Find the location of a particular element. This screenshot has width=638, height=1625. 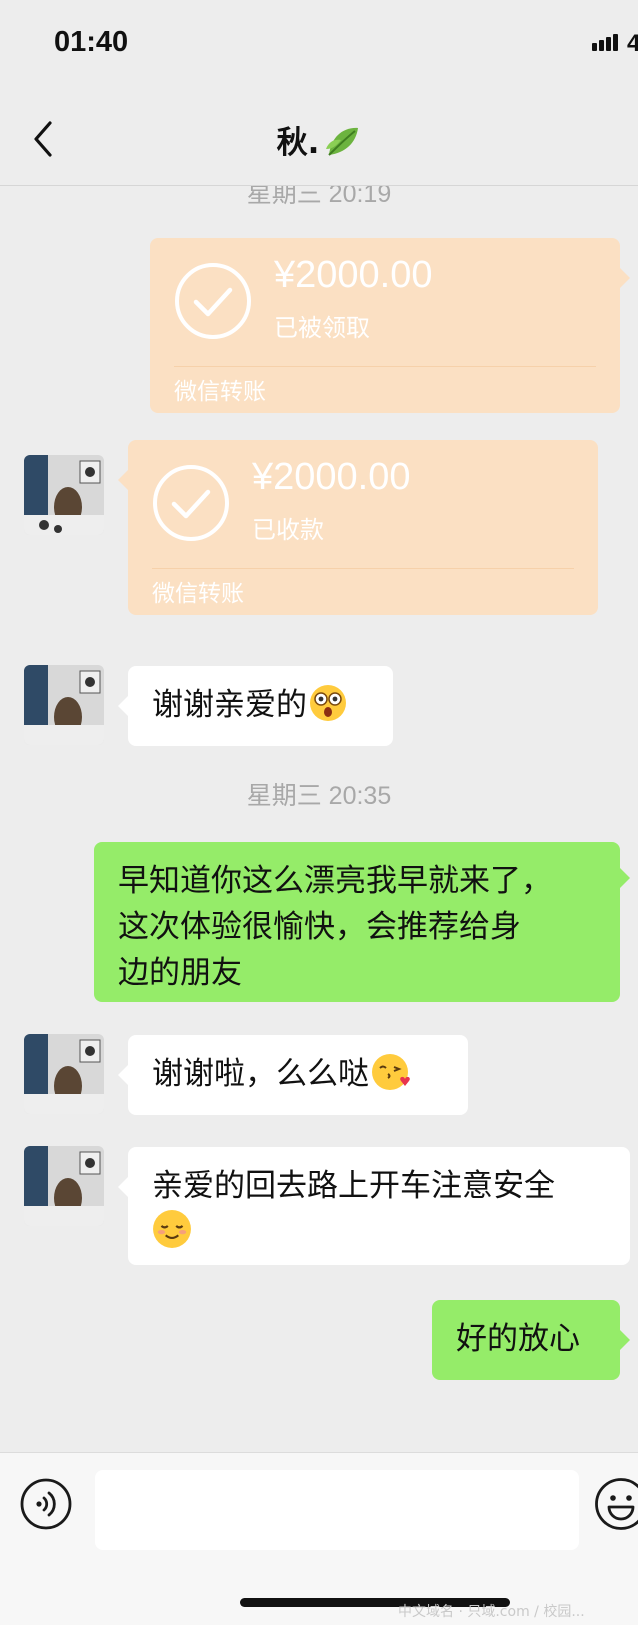

signal-icon is located at coordinates (605, 42).